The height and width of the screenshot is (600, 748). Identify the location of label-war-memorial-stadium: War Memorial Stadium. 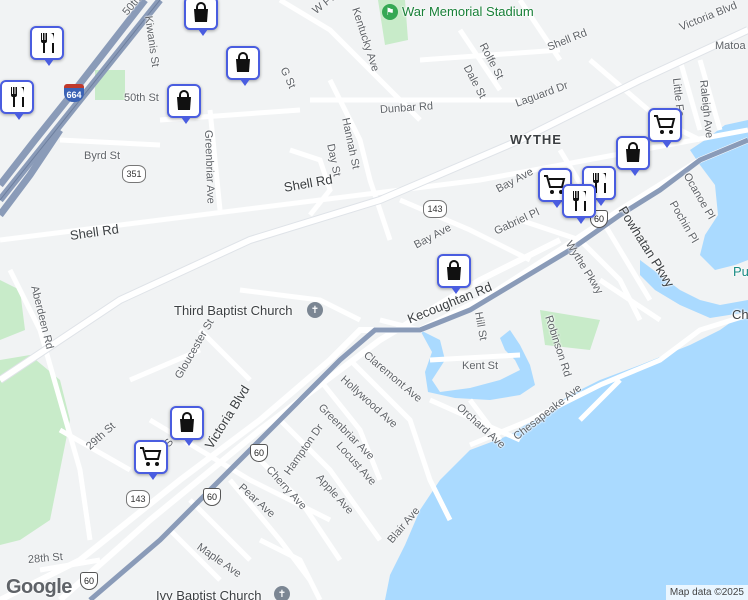
(468, 11).